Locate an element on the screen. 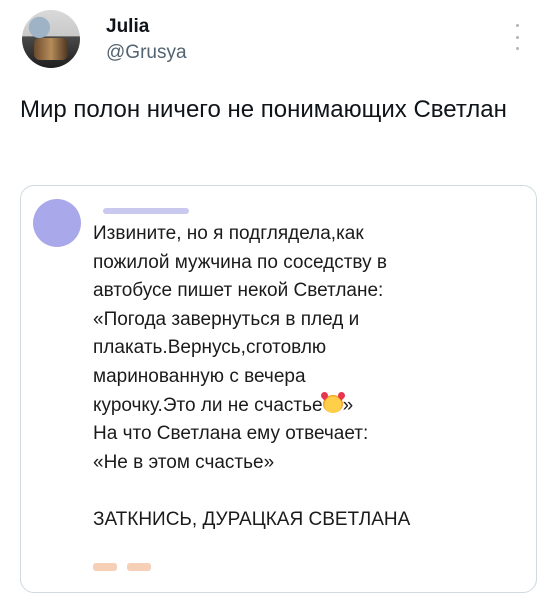  post-line-text: курочку.Это ли не счастье is located at coordinates (208, 405).